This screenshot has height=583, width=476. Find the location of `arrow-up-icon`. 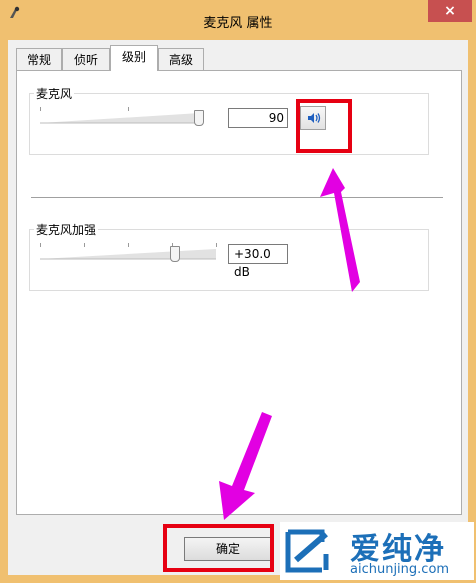

arrow-up-icon is located at coordinates (340, 230).